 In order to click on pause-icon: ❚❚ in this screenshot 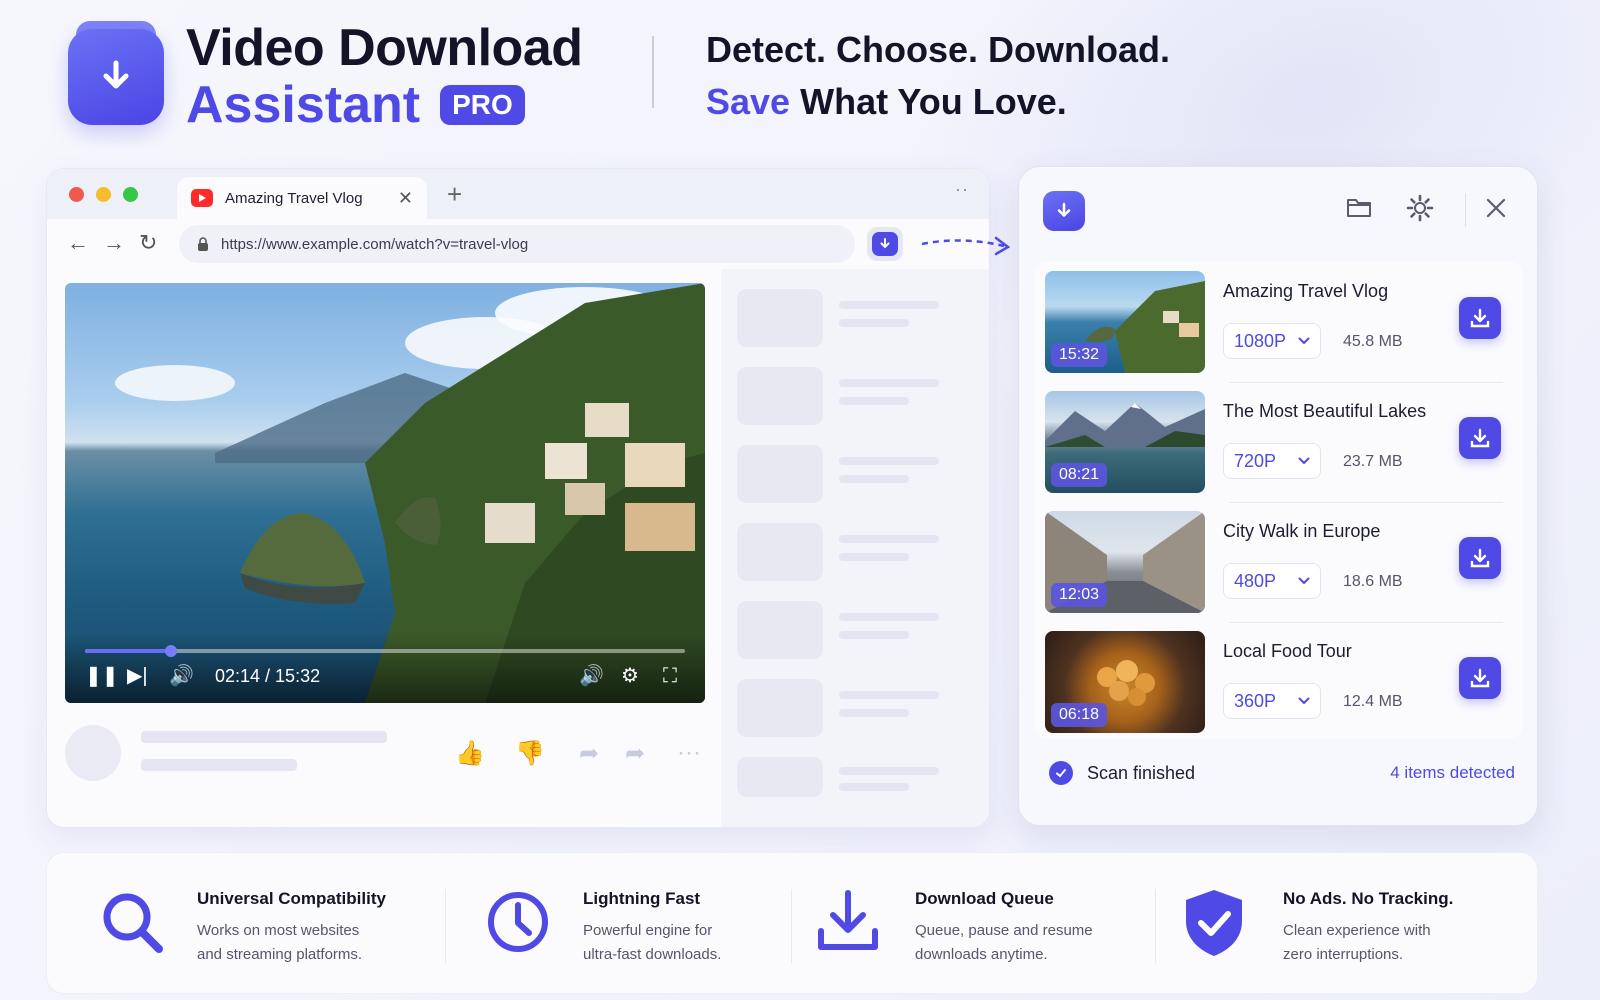, I will do `click(102, 676)`.